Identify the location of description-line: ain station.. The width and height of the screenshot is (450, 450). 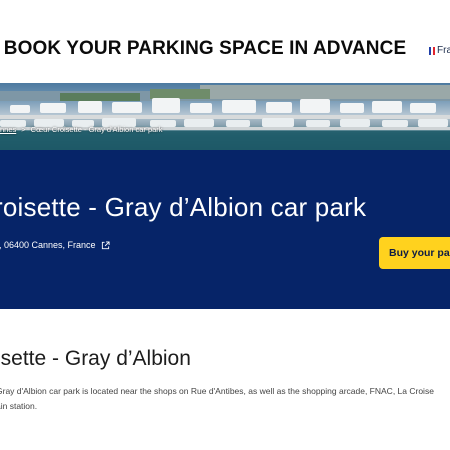
(19, 406).